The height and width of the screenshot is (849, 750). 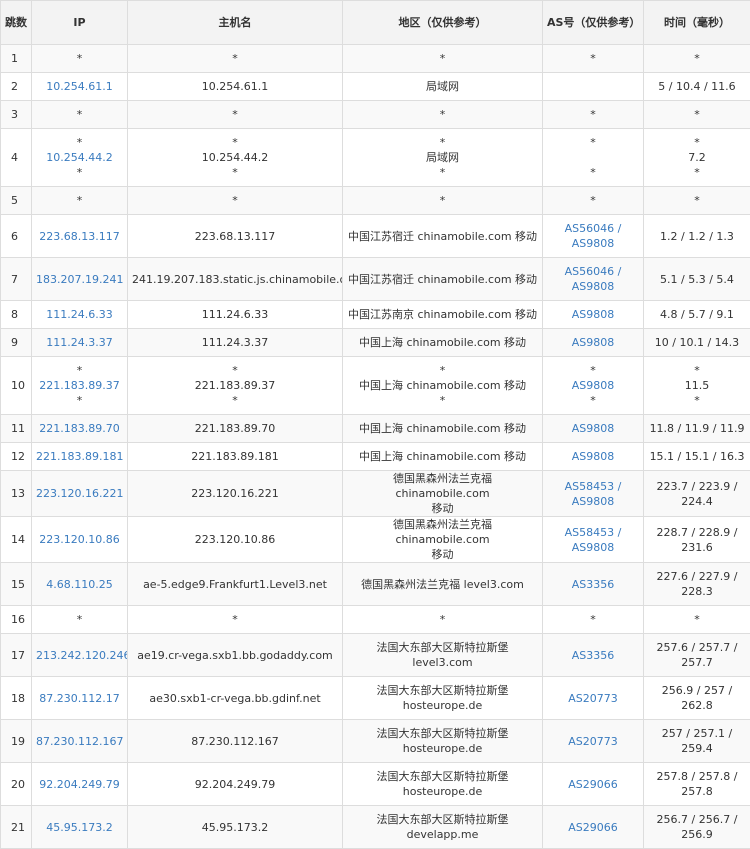 What do you see at coordinates (79, 342) in the screenshot?
I see `ip-link: 111.24.3.37` at bounding box center [79, 342].